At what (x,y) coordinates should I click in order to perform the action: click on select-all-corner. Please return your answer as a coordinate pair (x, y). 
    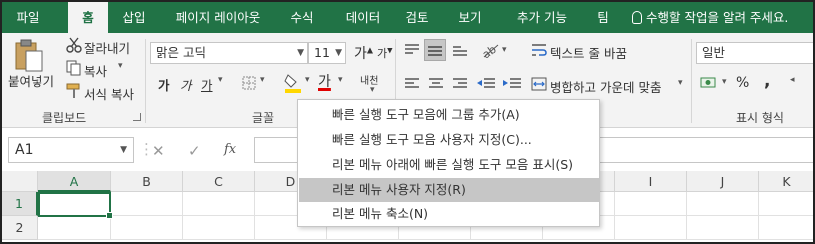
    Looking at the image, I should click on (20, 181).